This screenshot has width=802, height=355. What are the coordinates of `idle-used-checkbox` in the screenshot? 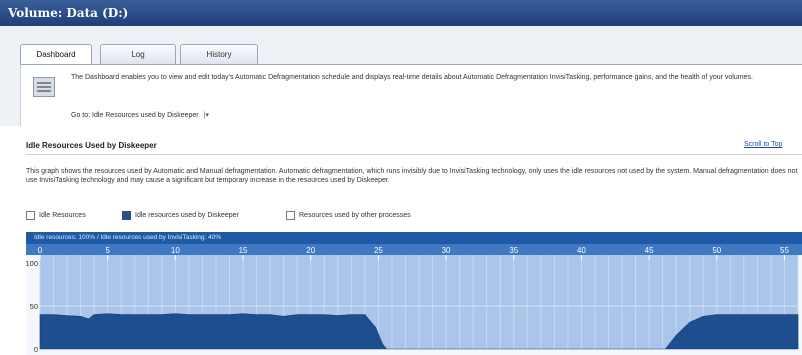 It's located at (126, 215).